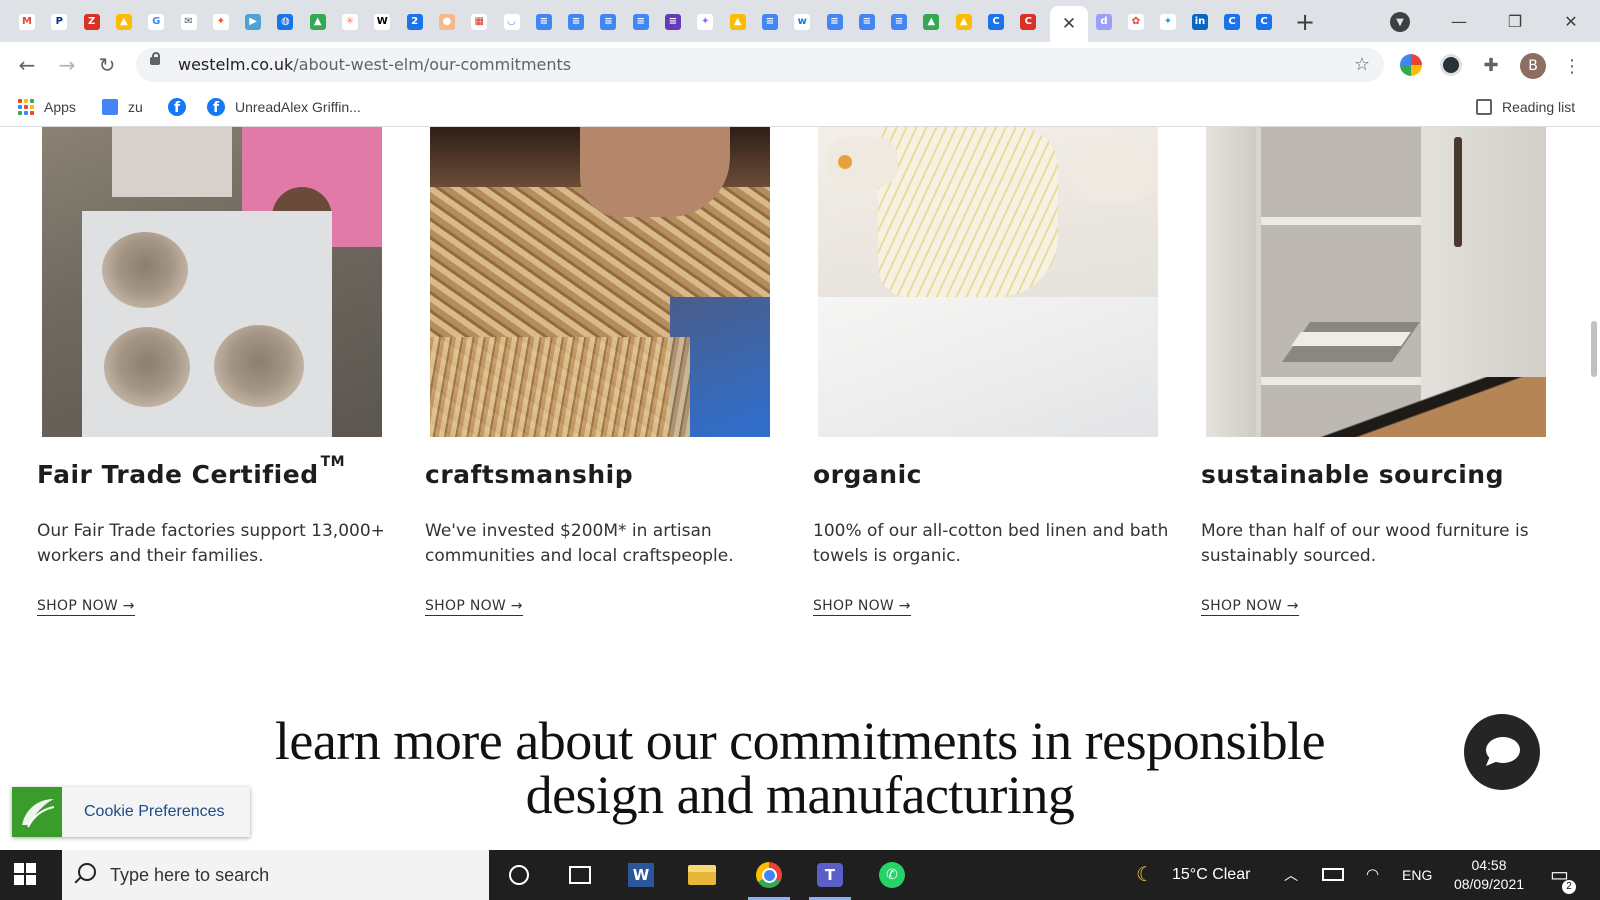  What do you see at coordinates (1417, 875) in the screenshot?
I see `language-indicator: ENG` at bounding box center [1417, 875].